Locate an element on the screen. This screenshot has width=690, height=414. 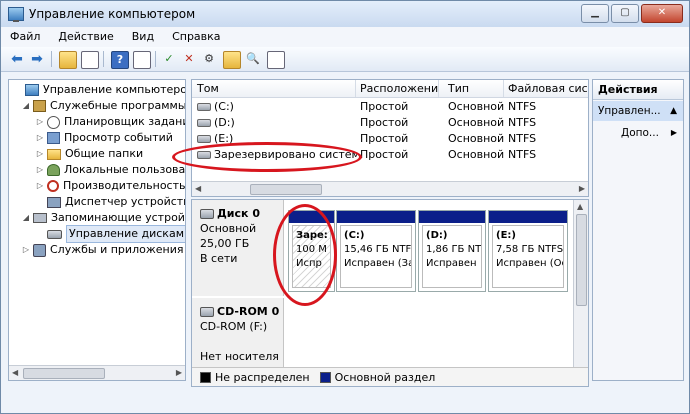
menu-view: Вид is located at coordinates (143, 37).